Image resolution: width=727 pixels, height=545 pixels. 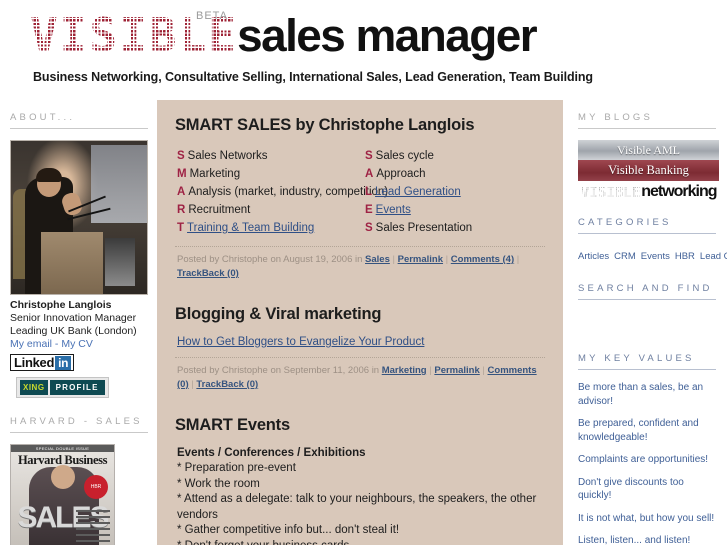 I want to click on blog-banner-visible-banking: Visible Banking, so click(x=648, y=170).